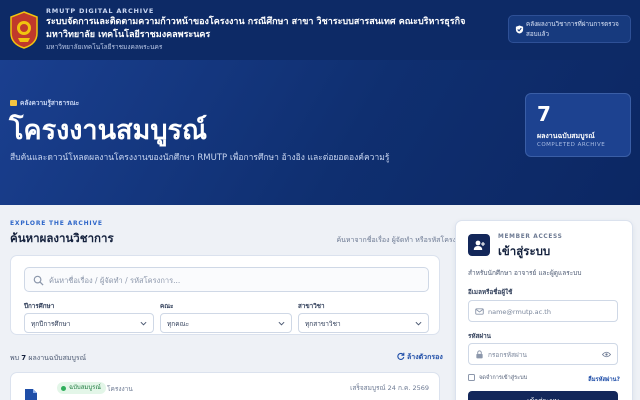  What do you see at coordinates (311, 306) in the screenshot?
I see `filter-major-label: สาขาวิชา` at bounding box center [311, 306].